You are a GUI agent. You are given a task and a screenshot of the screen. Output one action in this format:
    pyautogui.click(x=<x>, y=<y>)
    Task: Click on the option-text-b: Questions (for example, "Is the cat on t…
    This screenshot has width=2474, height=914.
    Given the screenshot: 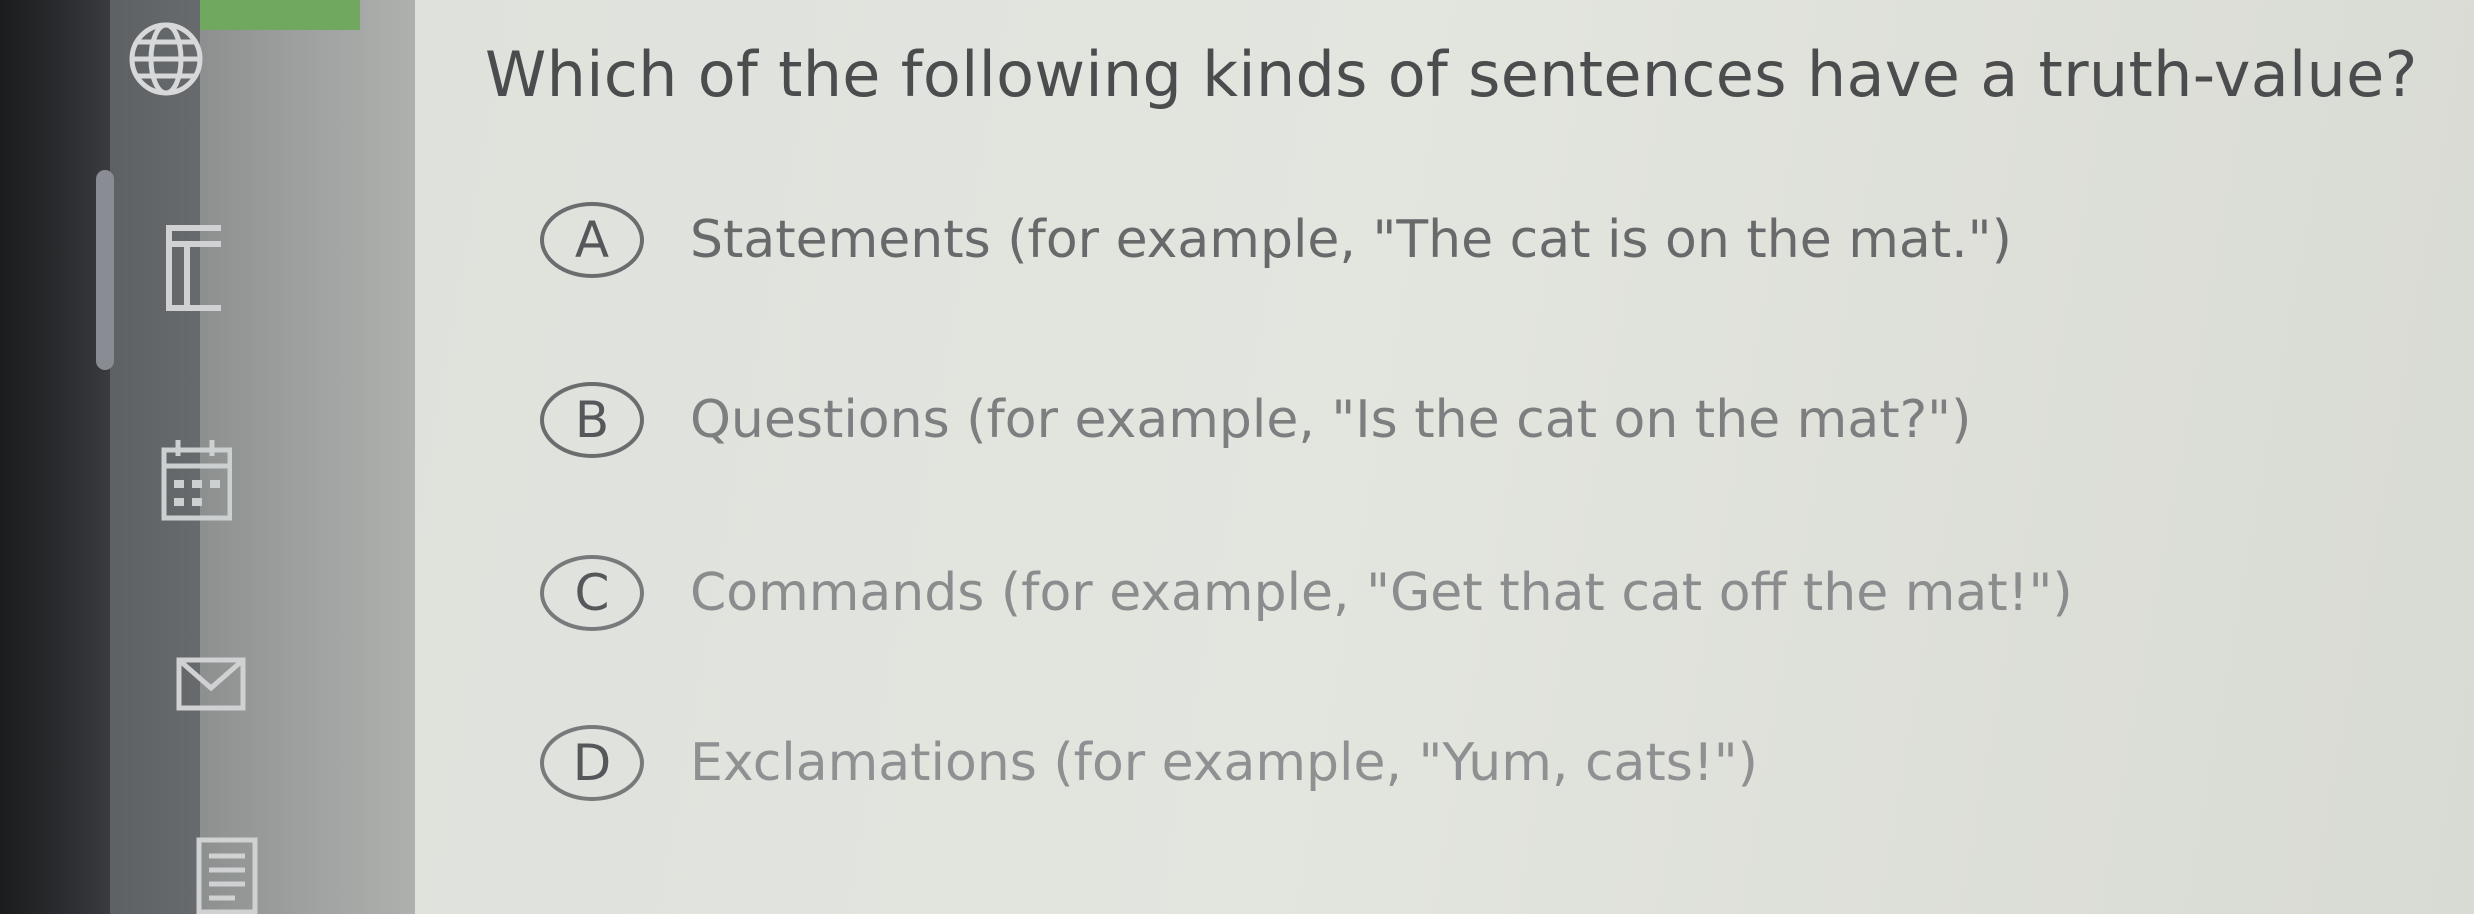 What is the action you would take?
    pyautogui.click(x=1330, y=420)
    